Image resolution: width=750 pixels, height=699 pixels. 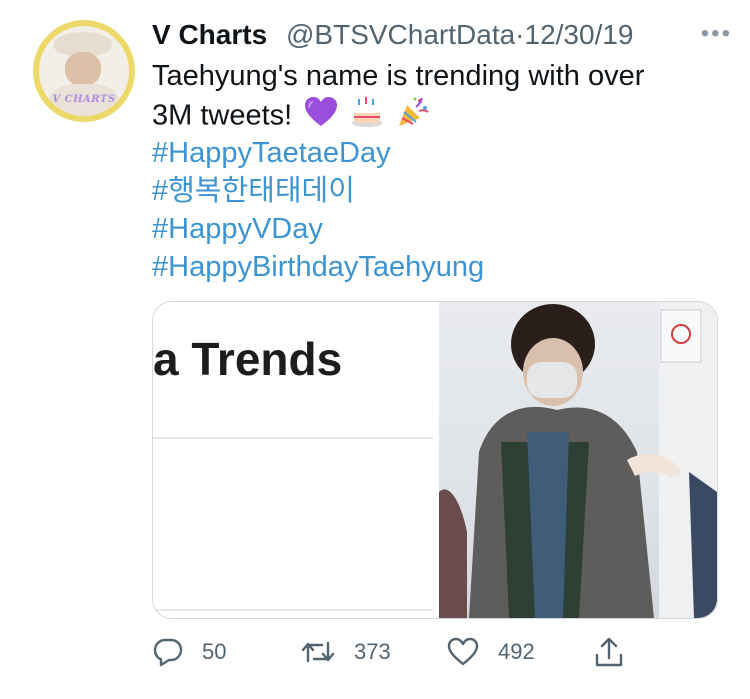 I want to click on share-icon, so click(x=609, y=652).